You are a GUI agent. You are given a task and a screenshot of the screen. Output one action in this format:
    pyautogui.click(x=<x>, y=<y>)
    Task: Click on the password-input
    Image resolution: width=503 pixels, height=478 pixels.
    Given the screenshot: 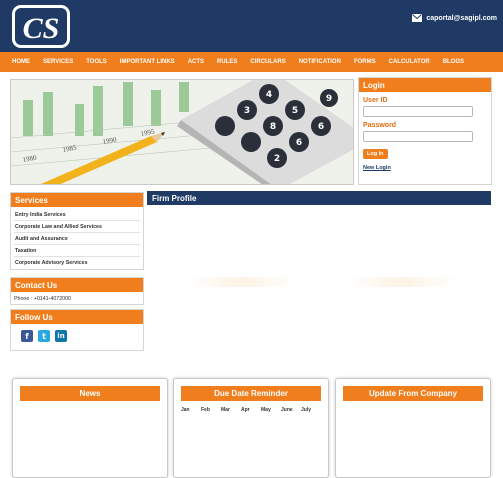 What is the action you would take?
    pyautogui.click(x=418, y=136)
    